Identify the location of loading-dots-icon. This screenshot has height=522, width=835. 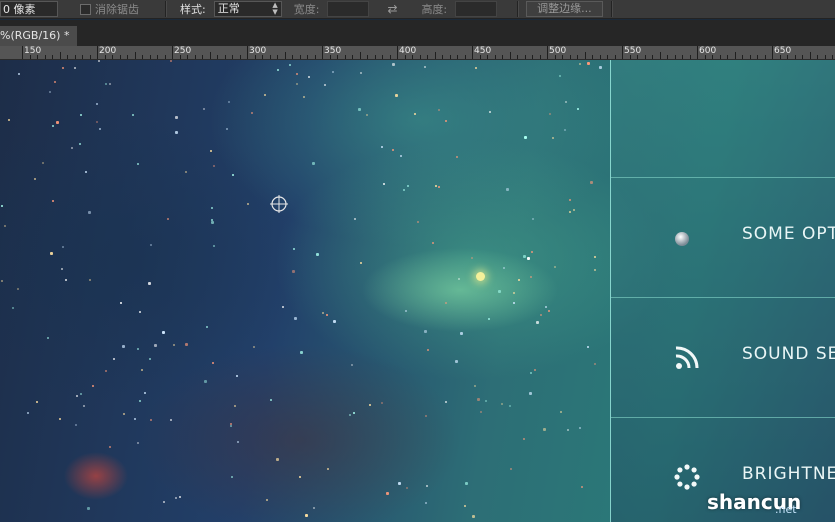
(687, 477).